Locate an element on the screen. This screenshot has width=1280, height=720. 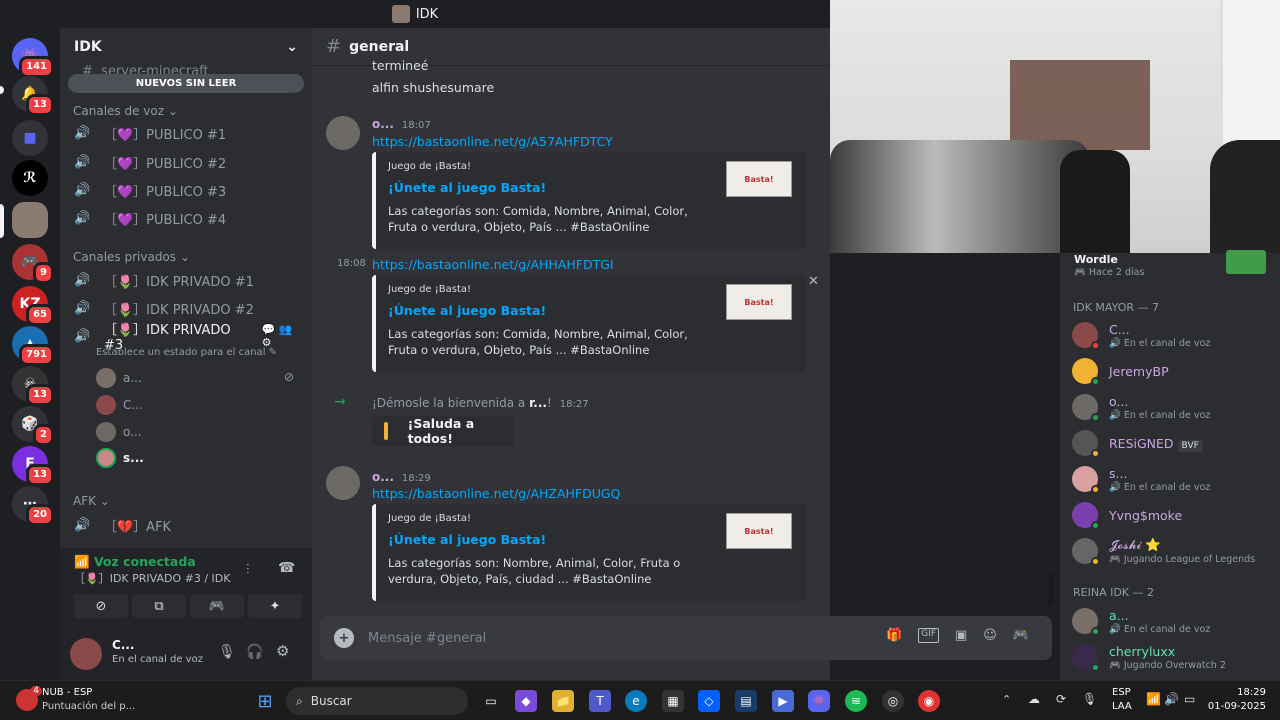
wordle-icon is located at coordinates (1246, 262).